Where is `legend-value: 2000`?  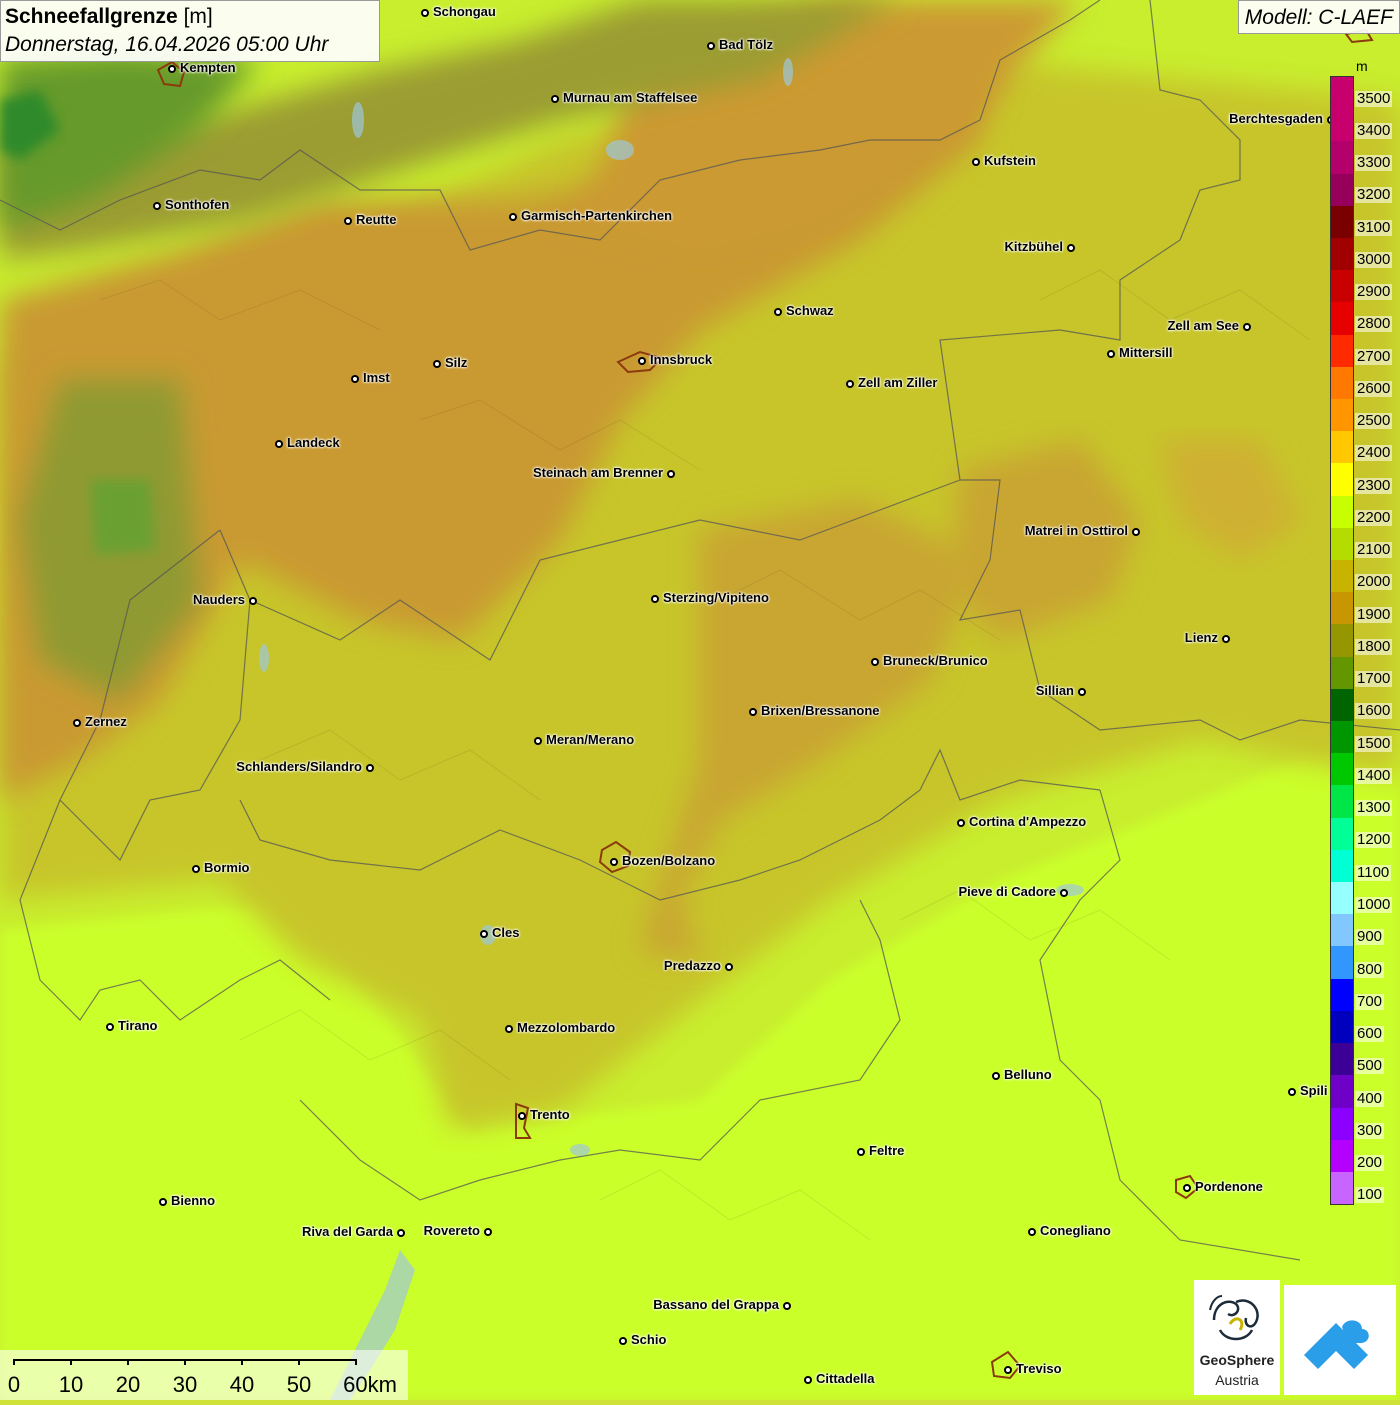 legend-value: 2000 is located at coordinates (1374, 582).